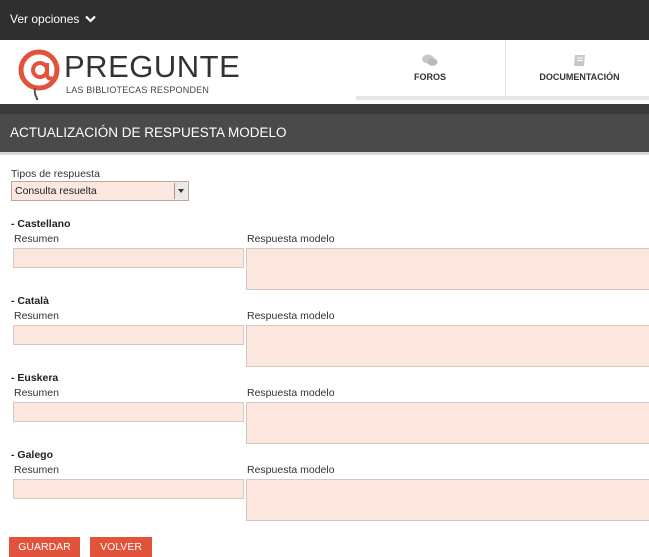 This screenshot has height=557, width=649. Describe the element at coordinates (447, 346) in the screenshot. I see `respuesta-modelo-textarea-catala` at that location.